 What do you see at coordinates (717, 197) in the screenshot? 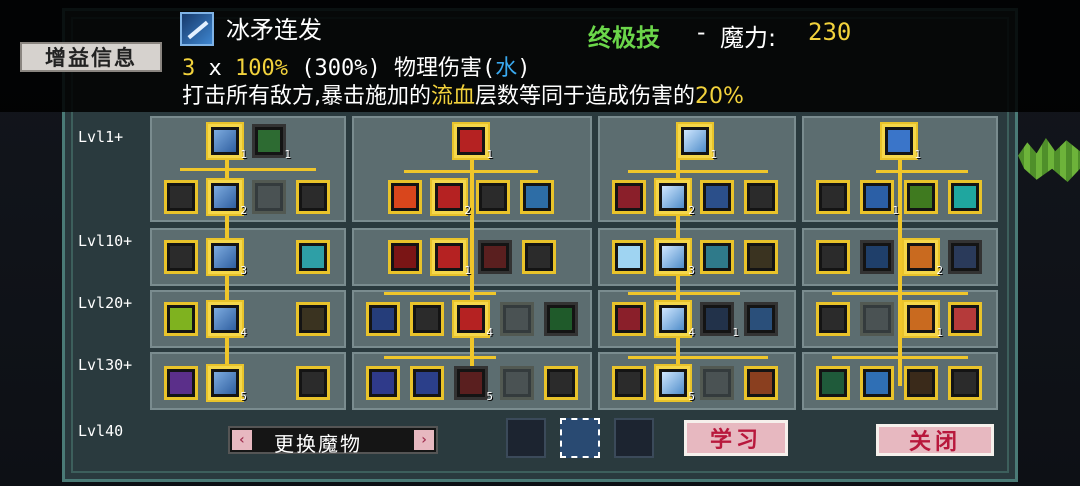
I see `skill-node-water-drop` at bounding box center [717, 197].